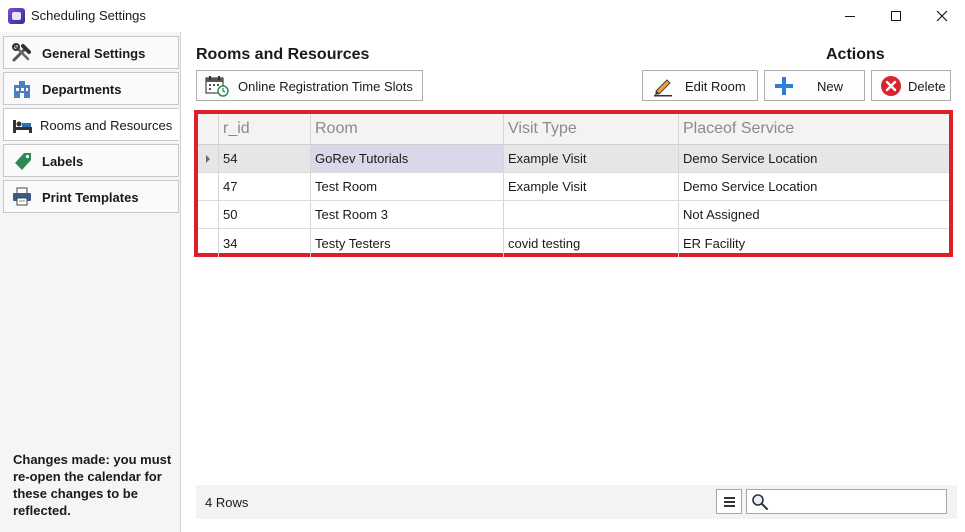 This screenshot has height=532, width=965. I want to click on printer-icon, so click(22, 196).